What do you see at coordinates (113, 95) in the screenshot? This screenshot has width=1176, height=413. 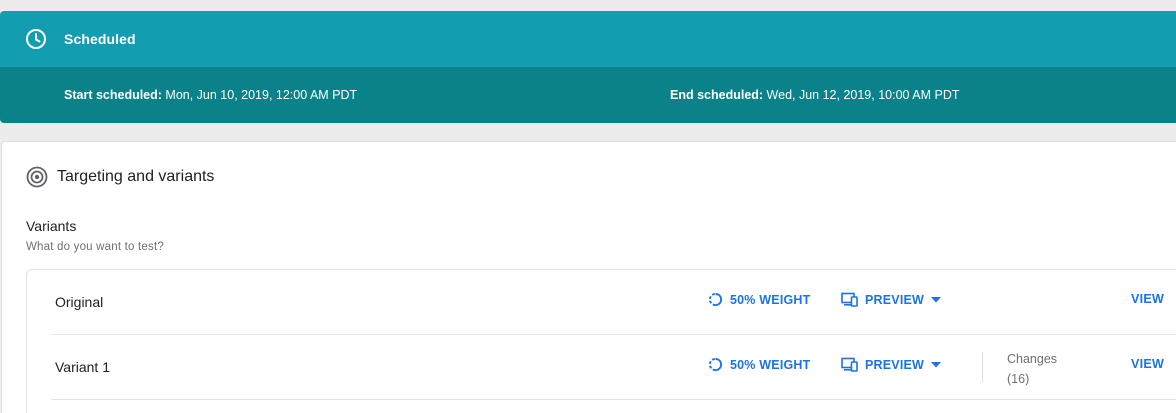 I see `start-scheduled-label: Start scheduled:` at bounding box center [113, 95].